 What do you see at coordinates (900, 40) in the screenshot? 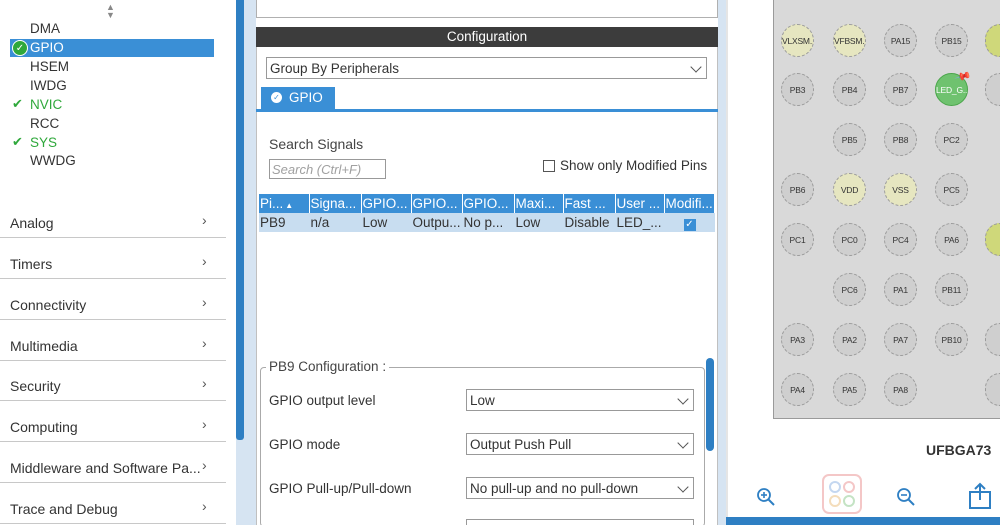
I see `pin-pa15: PA15` at bounding box center [900, 40].